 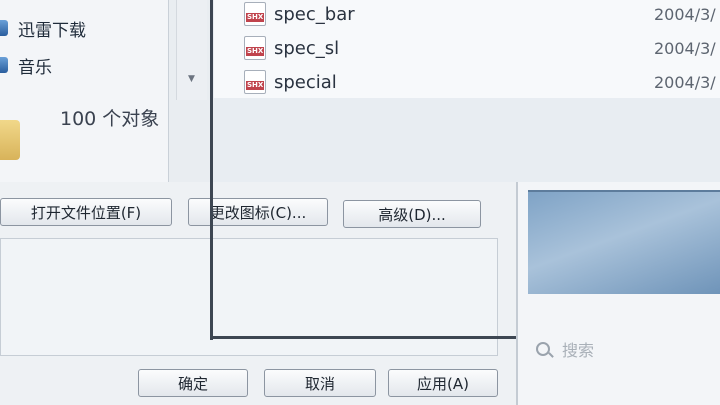 I want to click on ok-button: 确定, so click(x=193, y=383).